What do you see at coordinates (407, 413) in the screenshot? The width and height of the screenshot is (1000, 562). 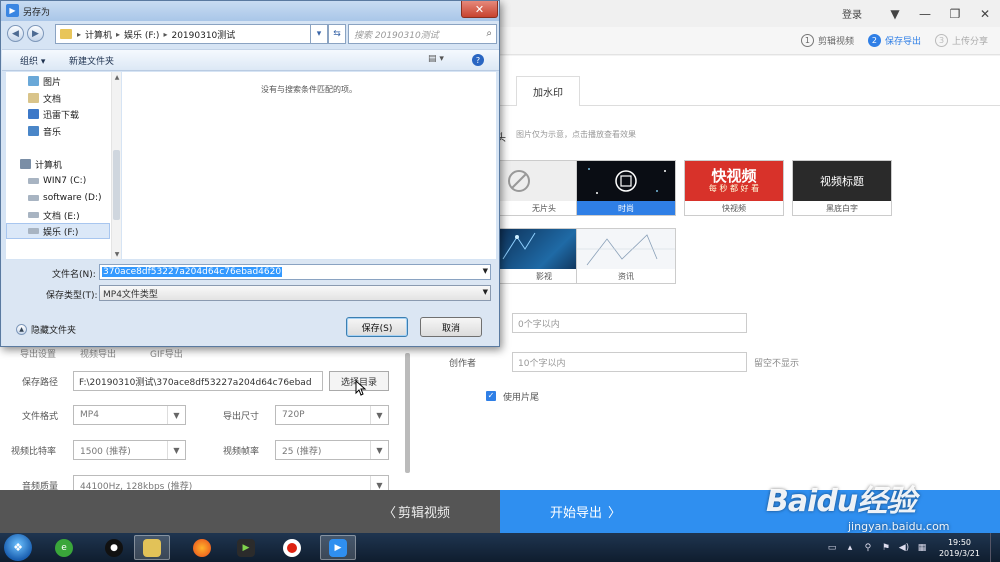 I see `settings-scrollbar` at bounding box center [407, 413].